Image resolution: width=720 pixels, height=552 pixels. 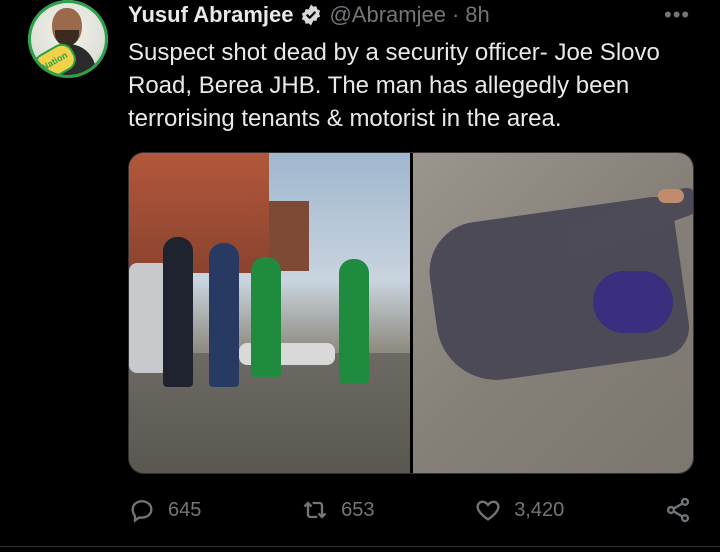 What do you see at coordinates (164, 510) in the screenshot?
I see `reply-button: 645` at bounding box center [164, 510].